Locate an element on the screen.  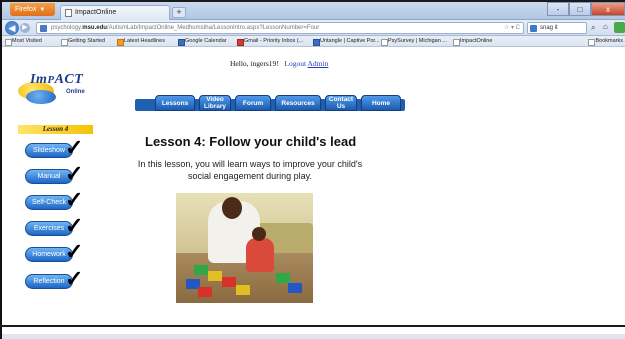
logo-subtitle: Online is located at coordinates (75, 92).